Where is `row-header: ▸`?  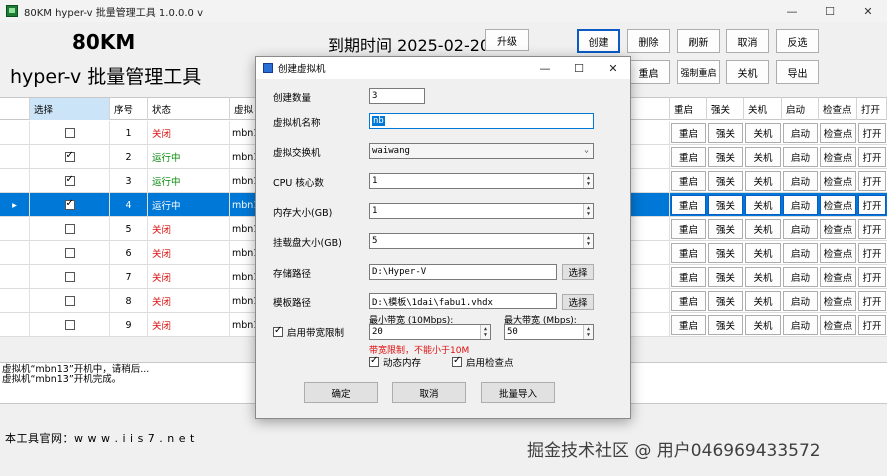
row-header: ▸ is located at coordinates (15, 205).